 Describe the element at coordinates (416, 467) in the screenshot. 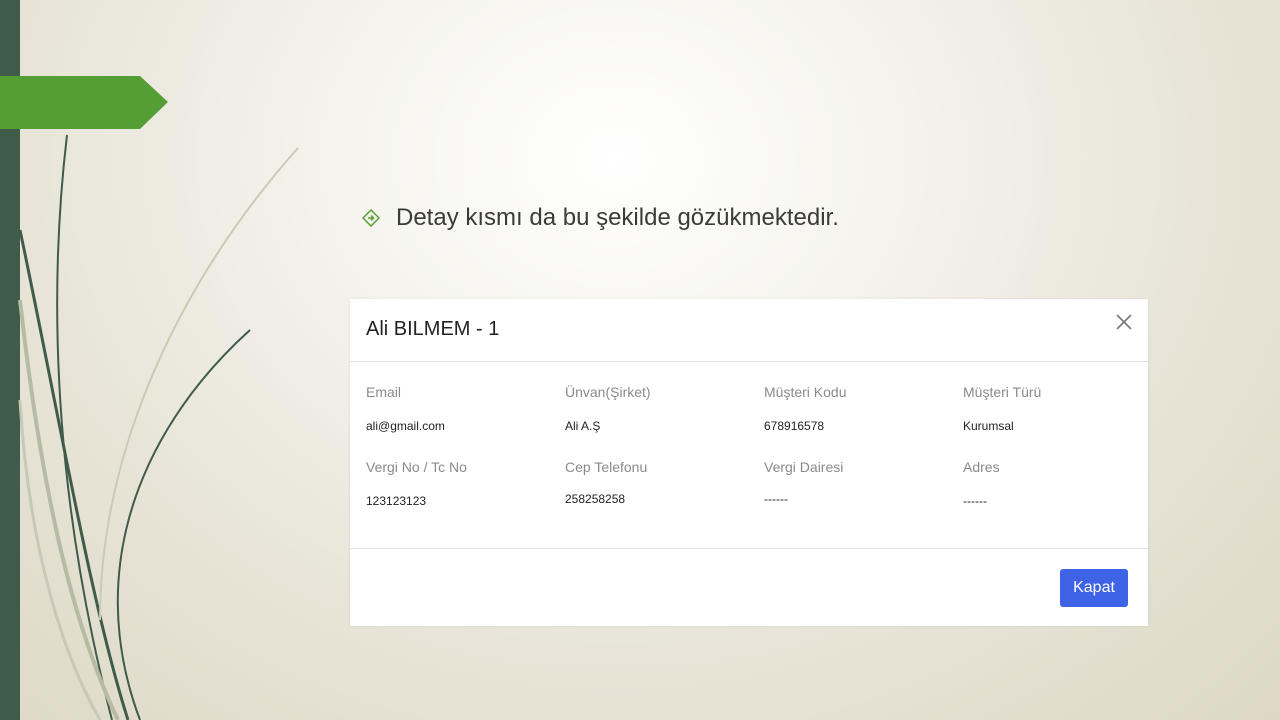

I see `field-label: Vergi No / Tc No` at that location.